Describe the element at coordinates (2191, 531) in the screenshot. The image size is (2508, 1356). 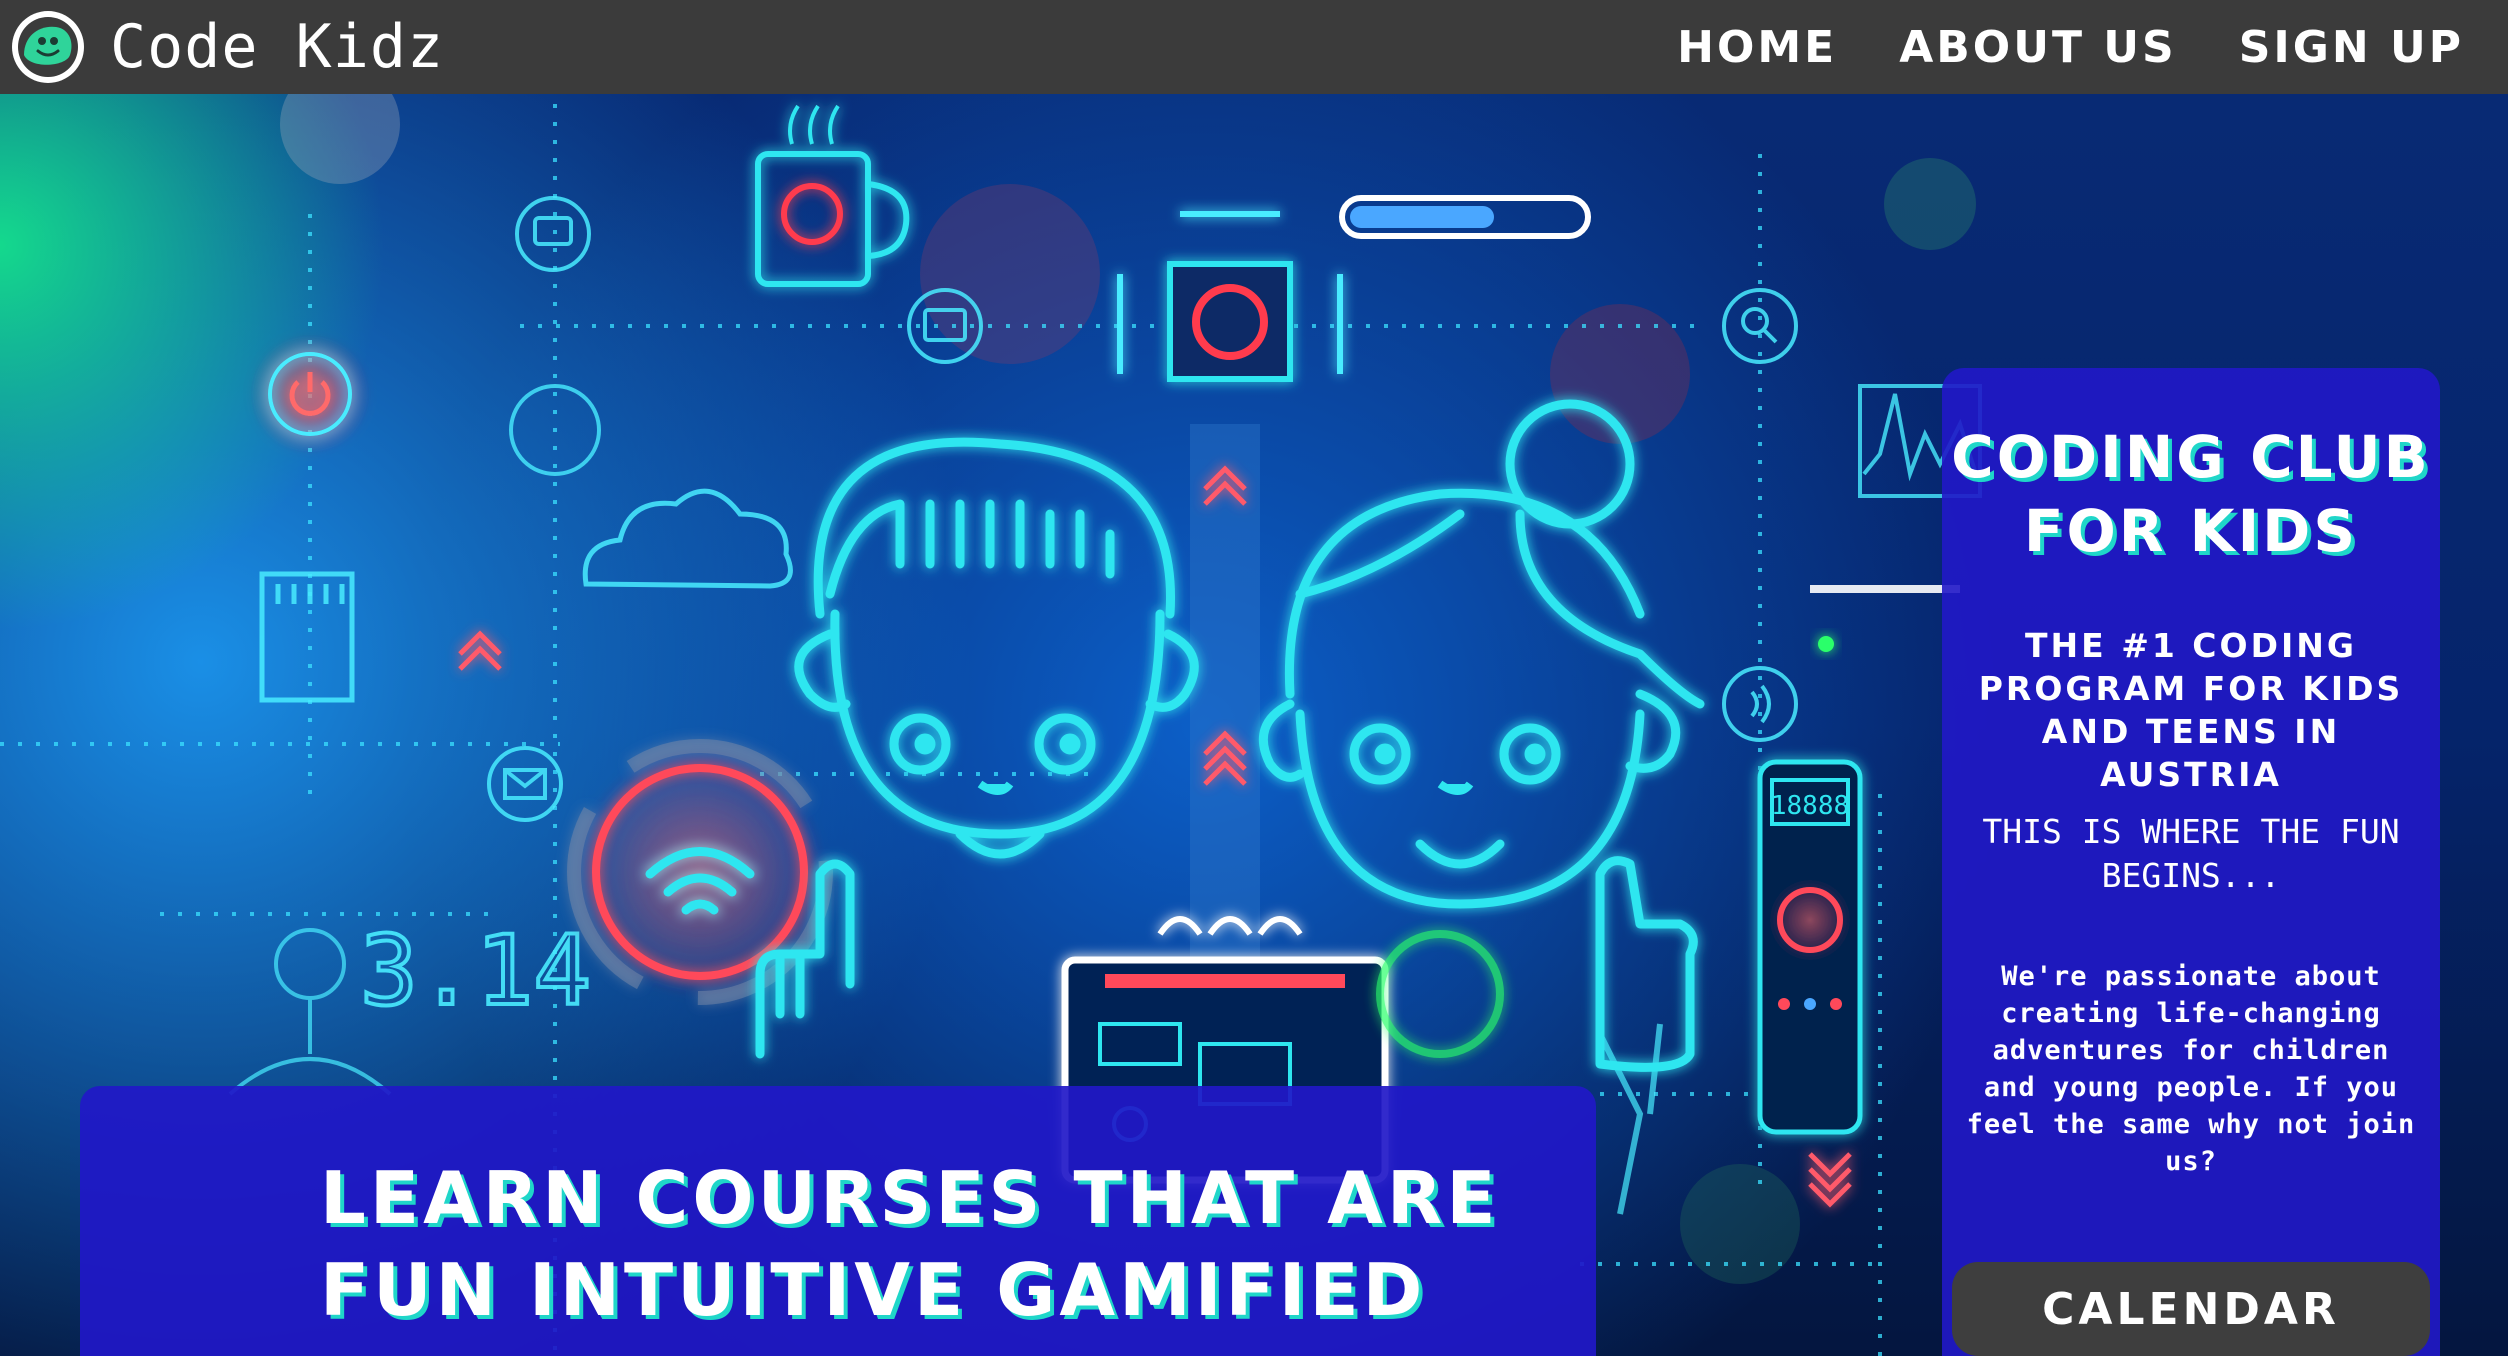
I see `panel-title-line-2: FOR KIDS` at that location.